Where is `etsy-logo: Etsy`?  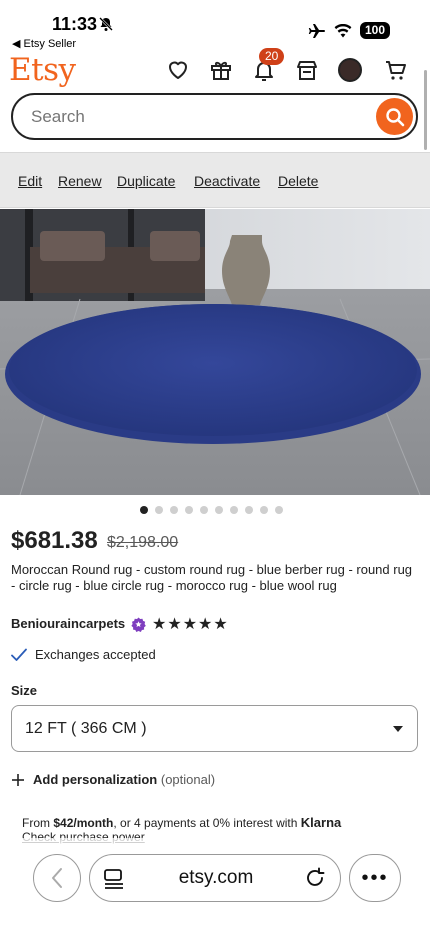 etsy-logo: Etsy is located at coordinates (42, 70).